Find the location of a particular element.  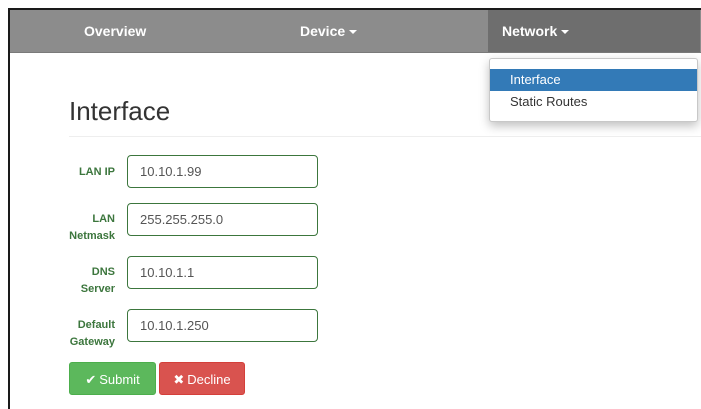

default-gateway-label-line1: Default is located at coordinates (96, 325).